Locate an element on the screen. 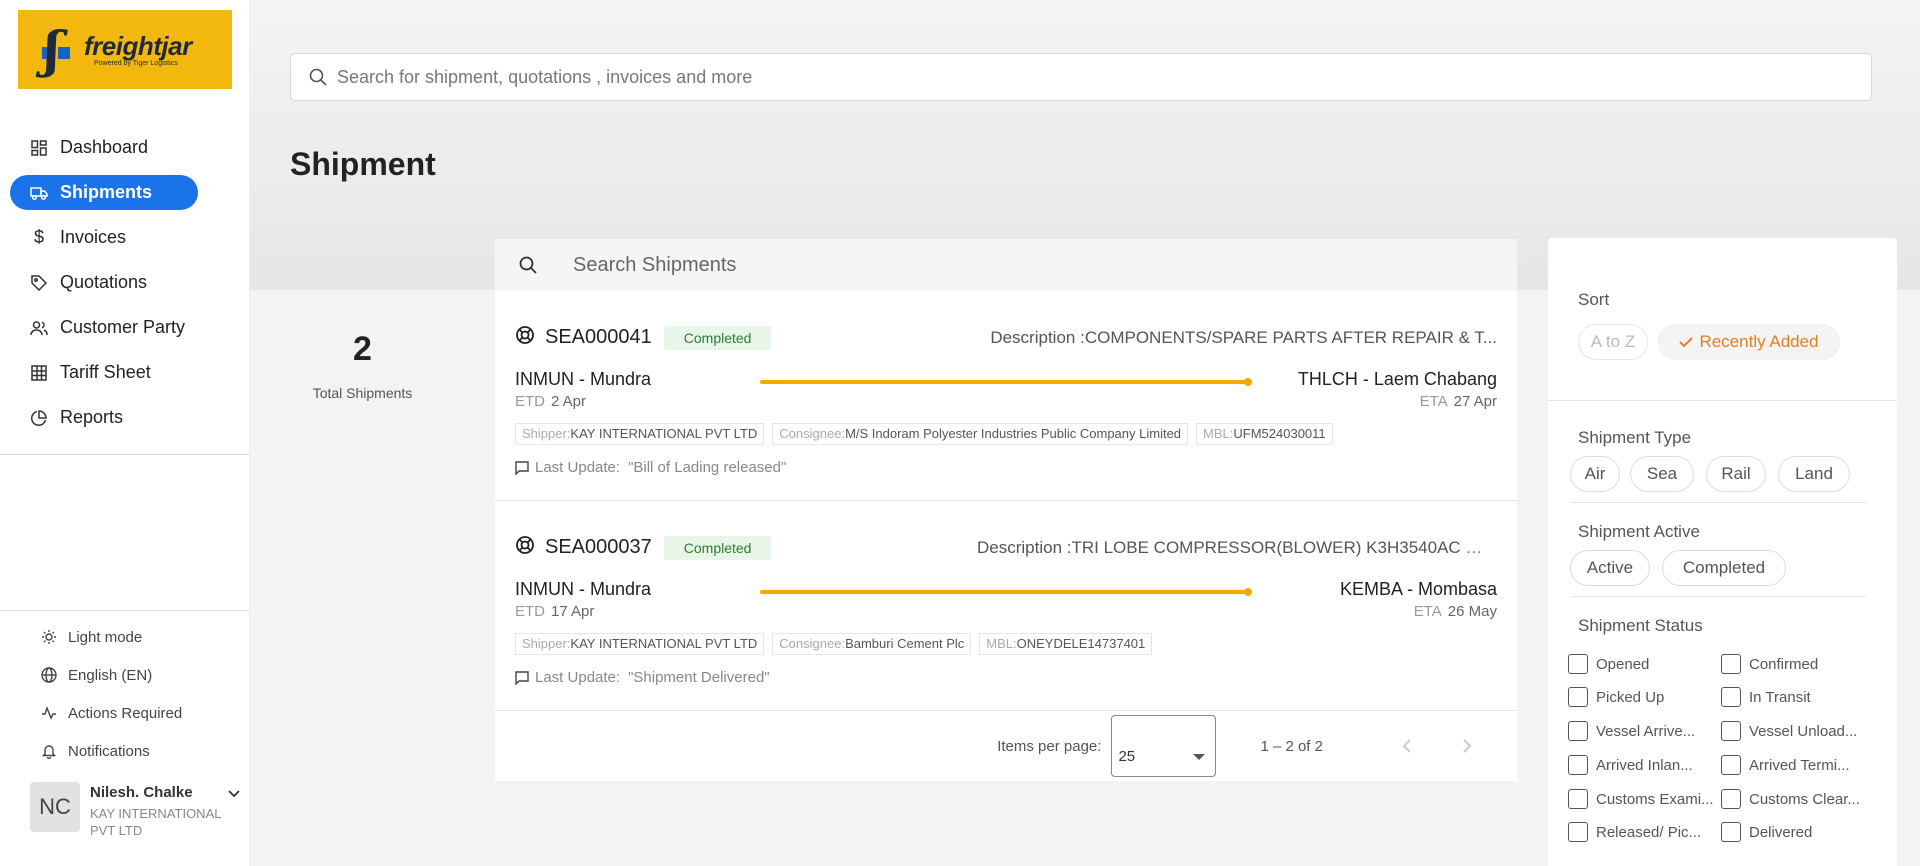 This screenshot has height=866, width=1920. brand-name: freightjar is located at coordinates (138, 46).